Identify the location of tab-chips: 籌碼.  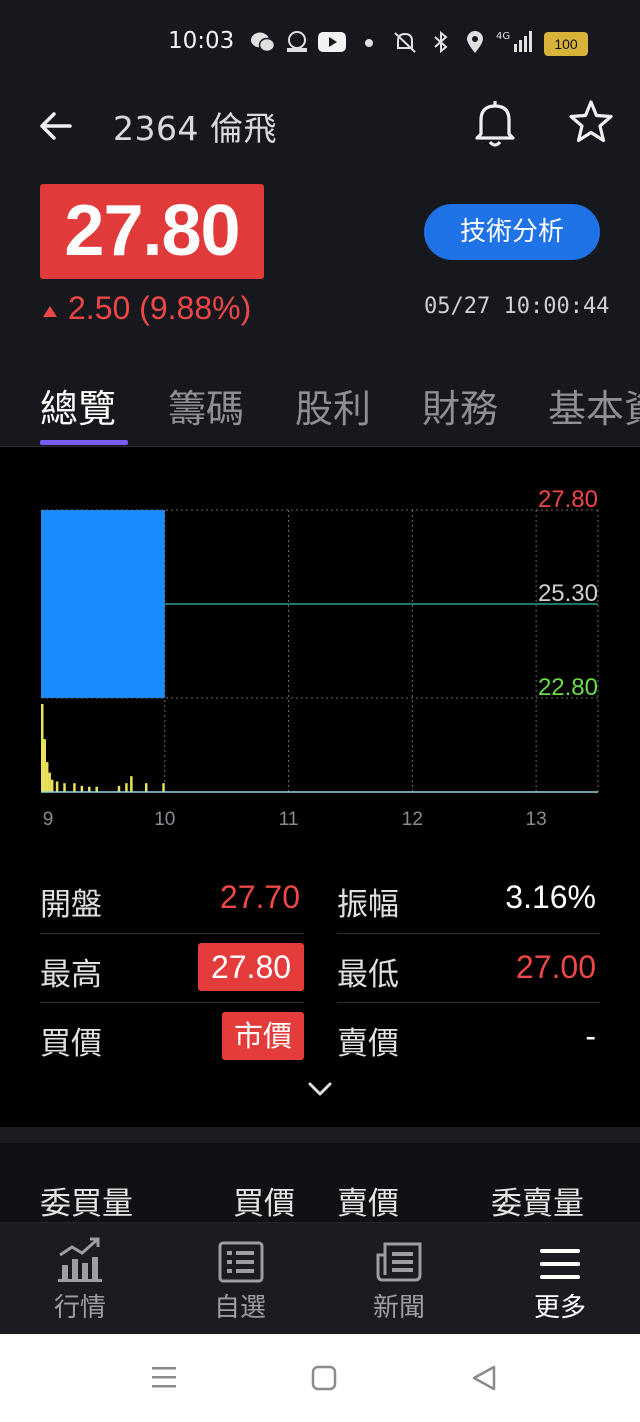
(206, 405).